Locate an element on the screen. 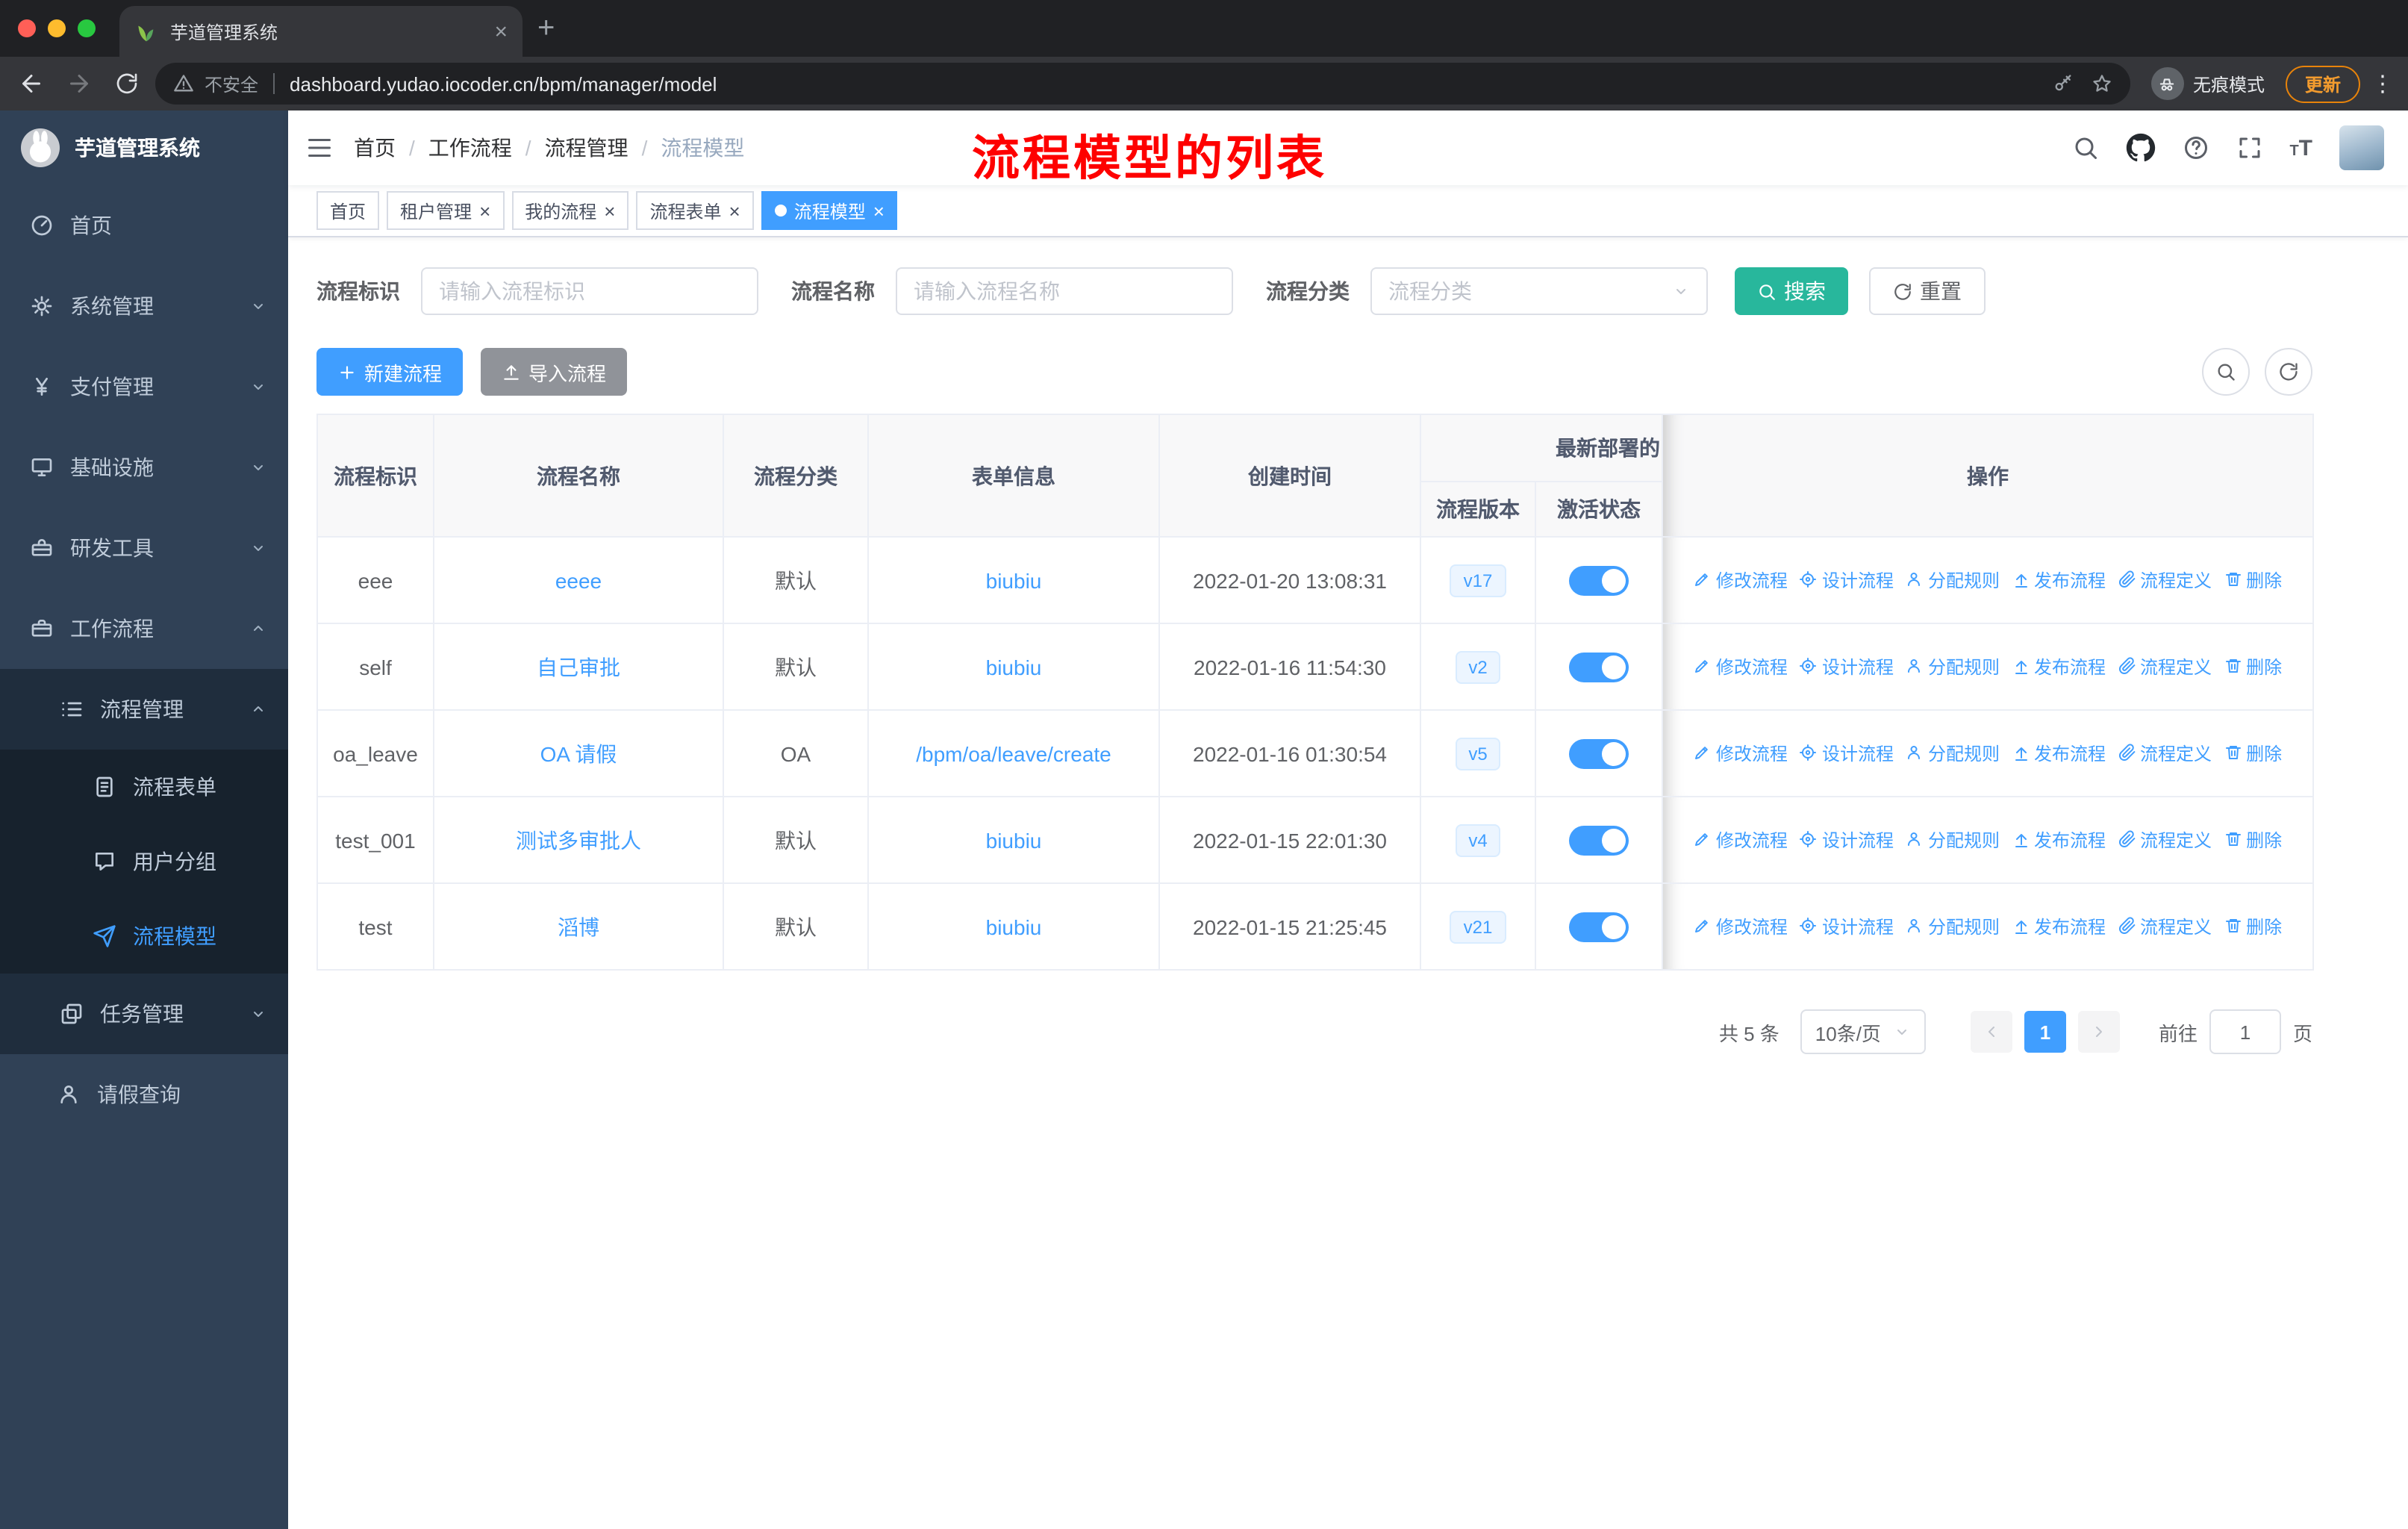  back-button is located at coordinates (31, 83).